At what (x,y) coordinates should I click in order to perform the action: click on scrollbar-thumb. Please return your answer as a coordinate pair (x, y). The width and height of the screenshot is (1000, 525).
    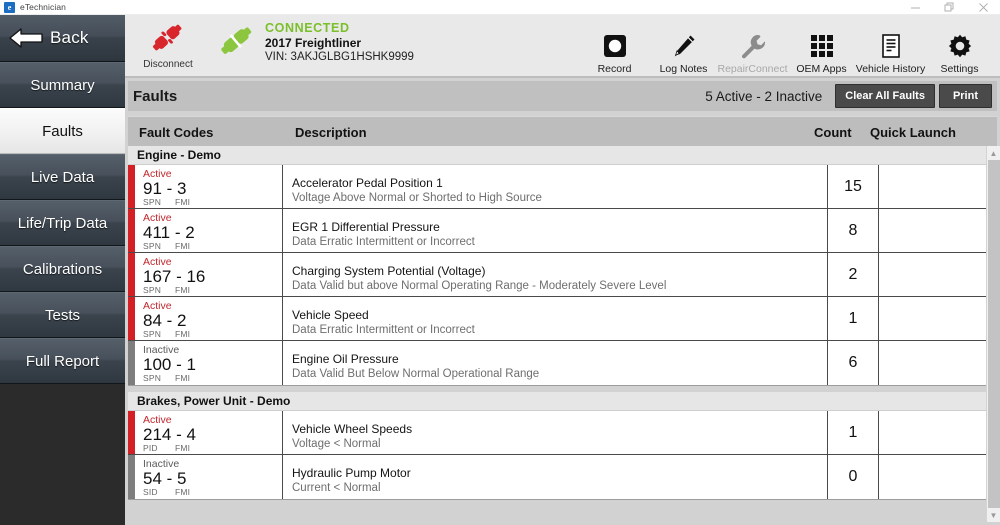
    Looking at the image, I should click on (994, 334).